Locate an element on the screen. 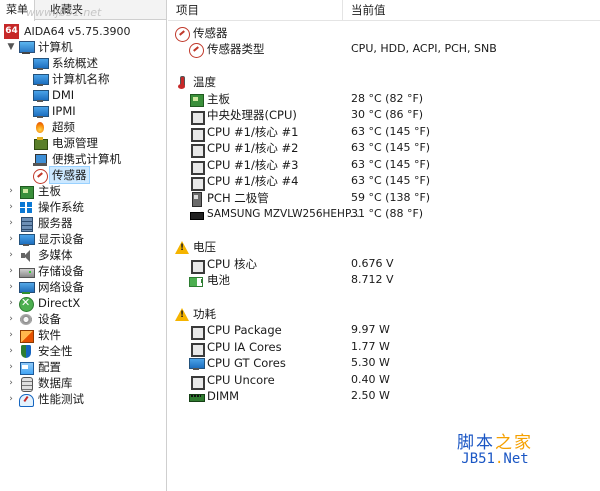  data-row: CPU #1/核心 #1 is located at coordinates (244, 133).